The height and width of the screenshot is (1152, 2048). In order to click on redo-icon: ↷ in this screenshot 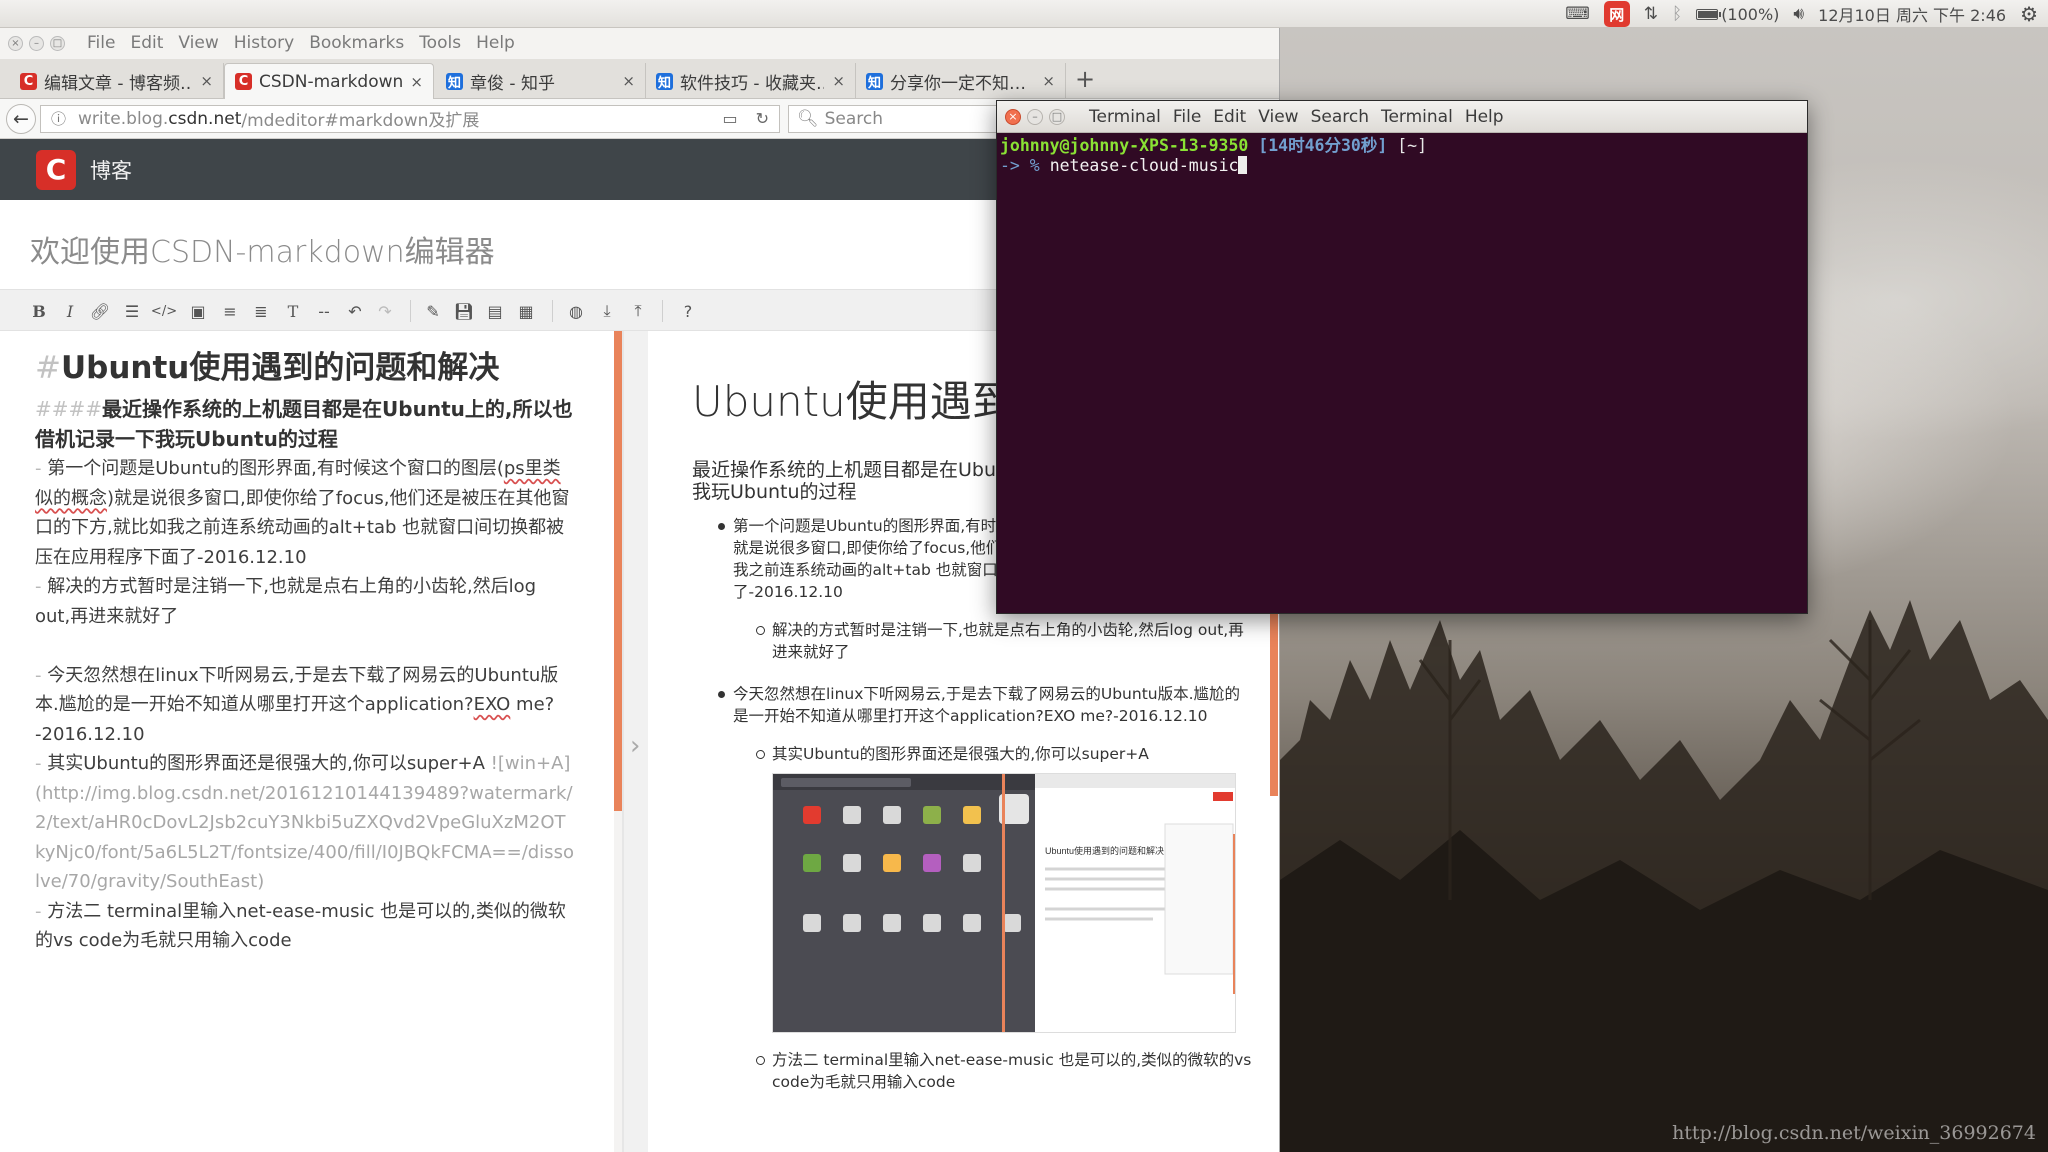, I will do `click(385, 311)`.